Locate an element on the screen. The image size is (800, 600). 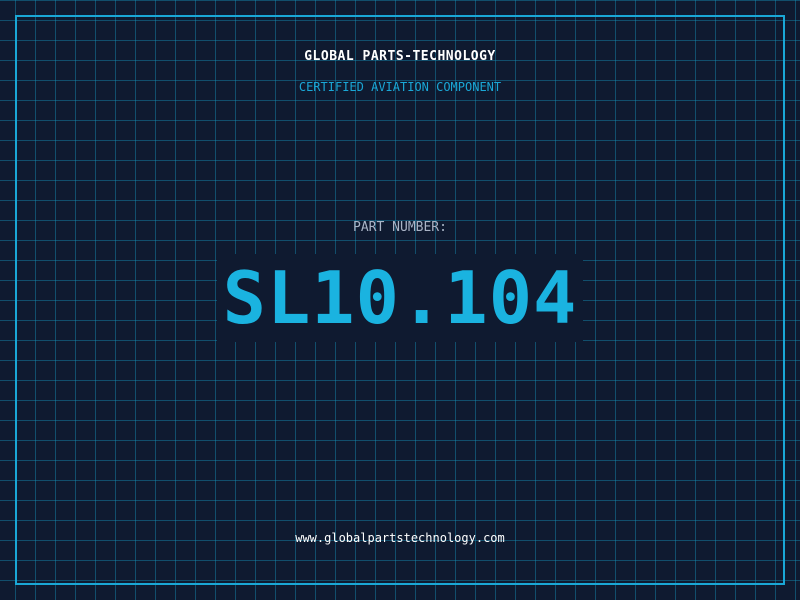
website-url: www.globalpartstechnology.com is located at coordinates (400, 538).